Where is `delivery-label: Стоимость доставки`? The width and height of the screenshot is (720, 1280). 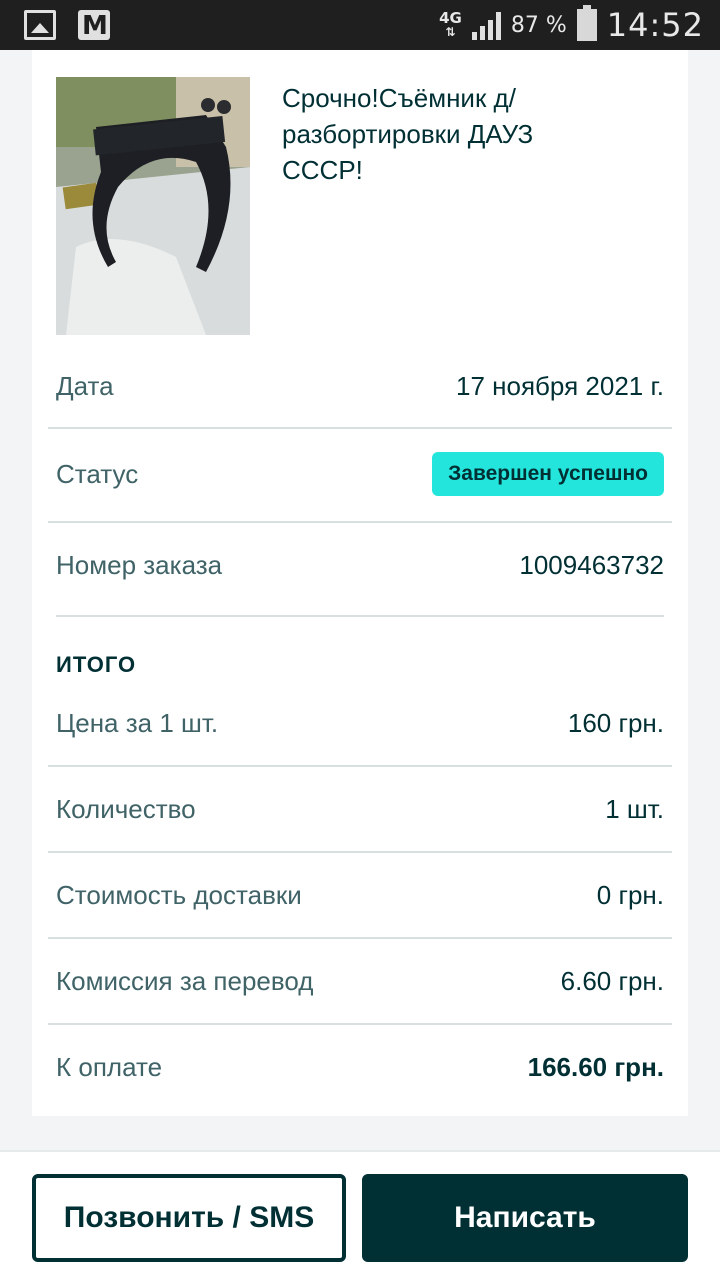
delivery-label: Стоимость доставки is located at coordinates (179, 894).